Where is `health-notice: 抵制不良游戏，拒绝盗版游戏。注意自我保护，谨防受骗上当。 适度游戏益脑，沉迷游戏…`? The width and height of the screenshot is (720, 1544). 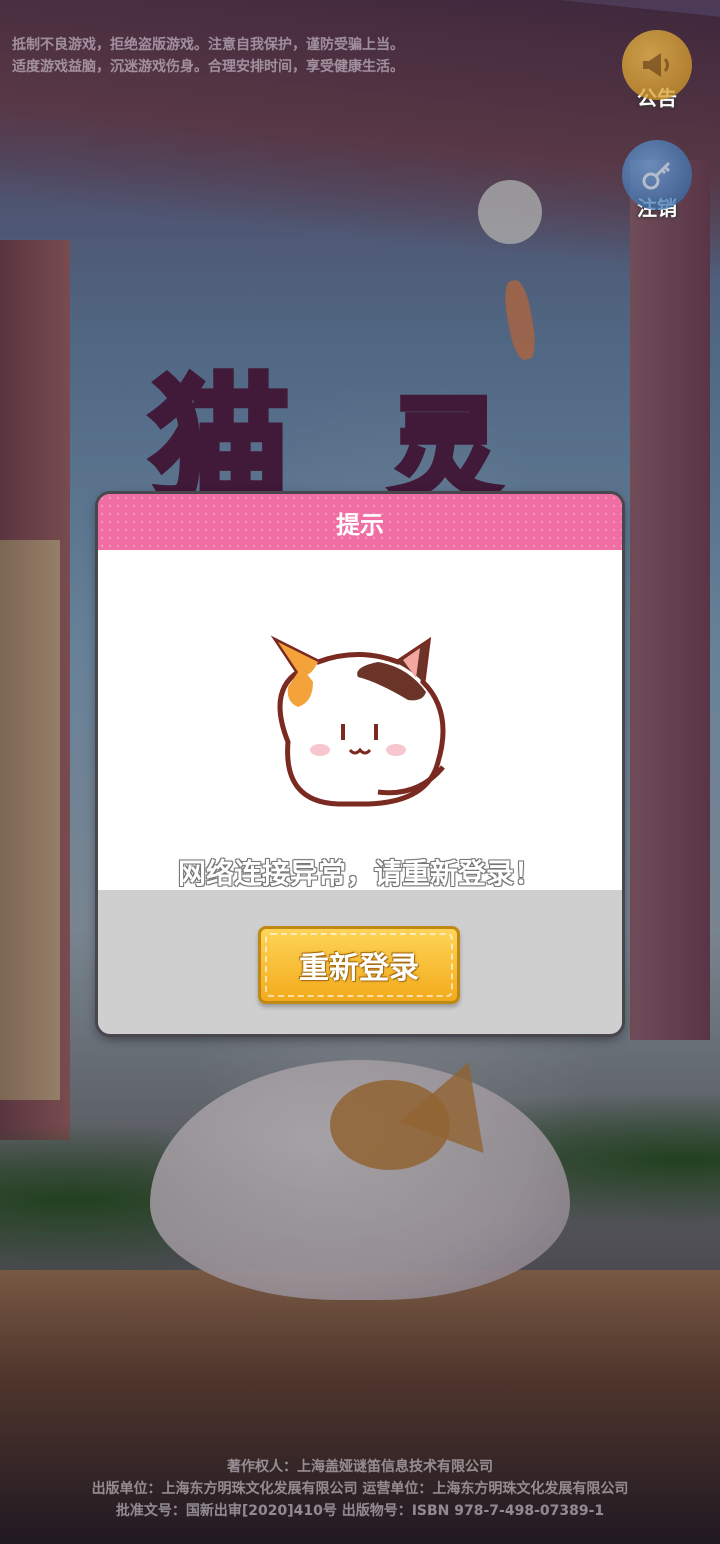 health-notice: 抵制不良游戏，拒绝盗版游戏。注意自我保护，谨防受骗上当。 适度游戏益脑，沉迷游戏… is located at coordinates (208, 56).